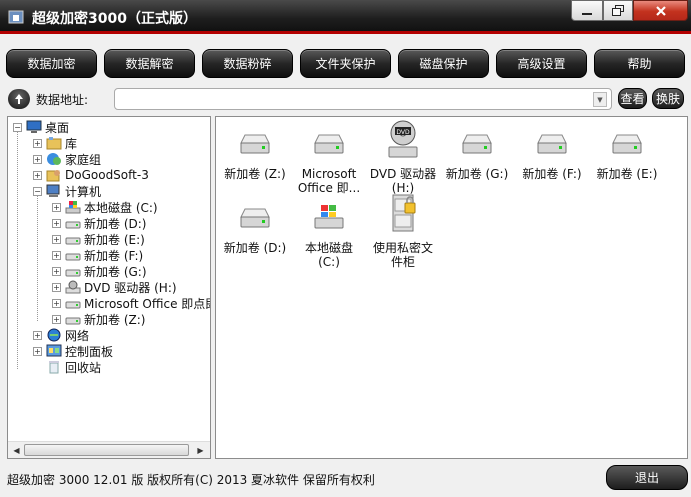 Image resolution: width=691 pixels, height=497 pixels. I want to click on tree-item-network: + 网络, so click(61, 335).